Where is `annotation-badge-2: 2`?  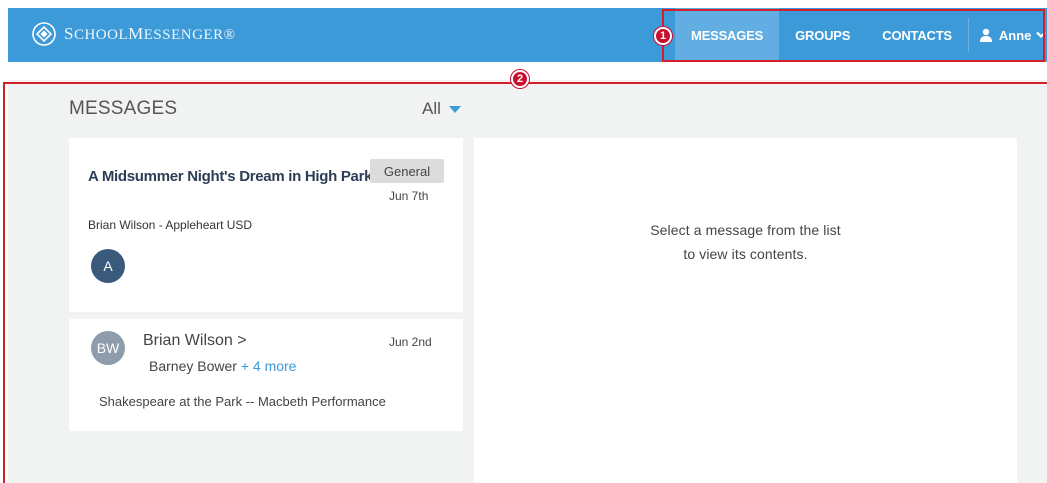
annotation-badge-2: 2 is located at coordinates (520, 79).